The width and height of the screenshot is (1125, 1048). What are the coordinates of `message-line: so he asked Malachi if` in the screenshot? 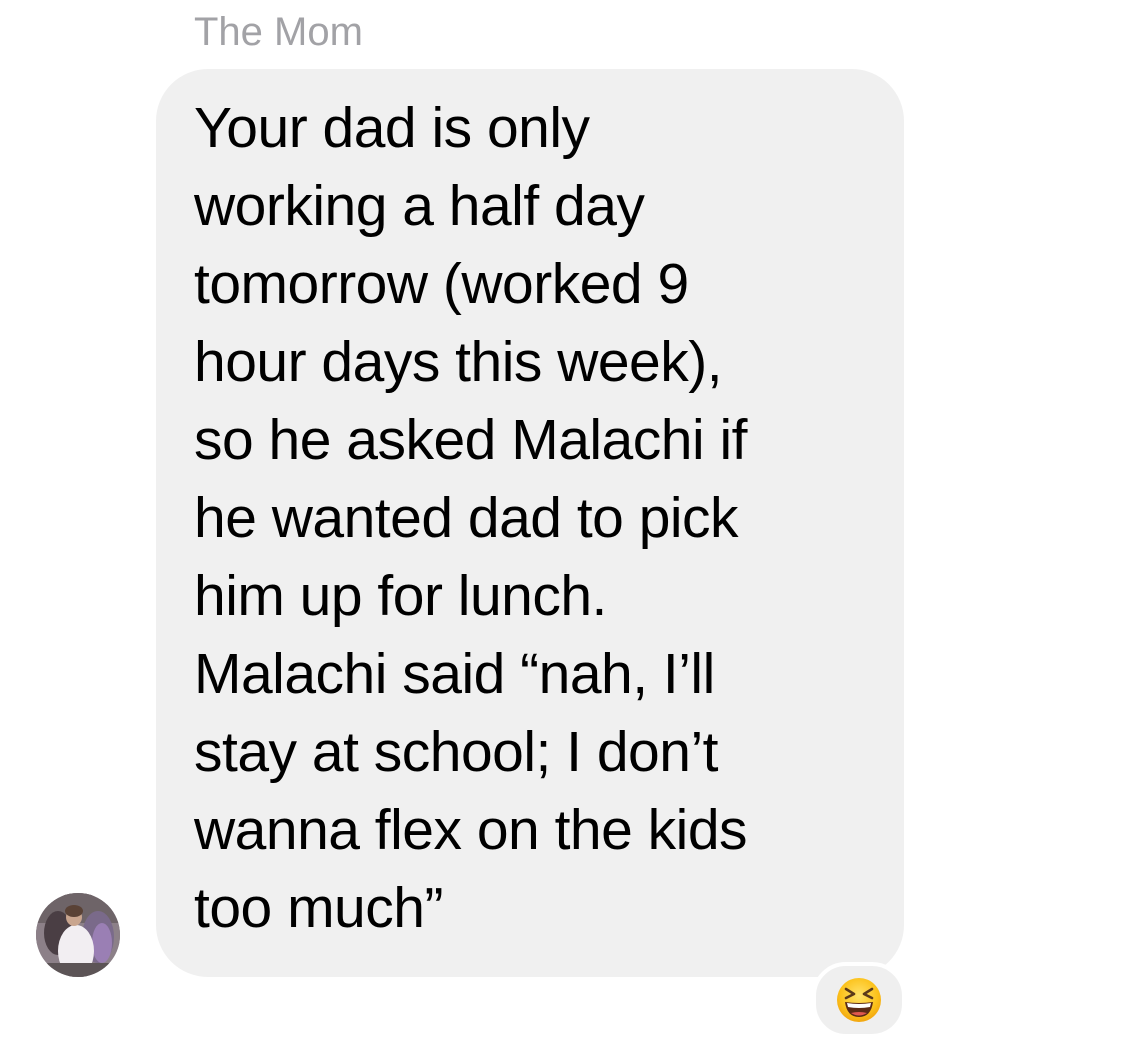 It's located at (470, 440).